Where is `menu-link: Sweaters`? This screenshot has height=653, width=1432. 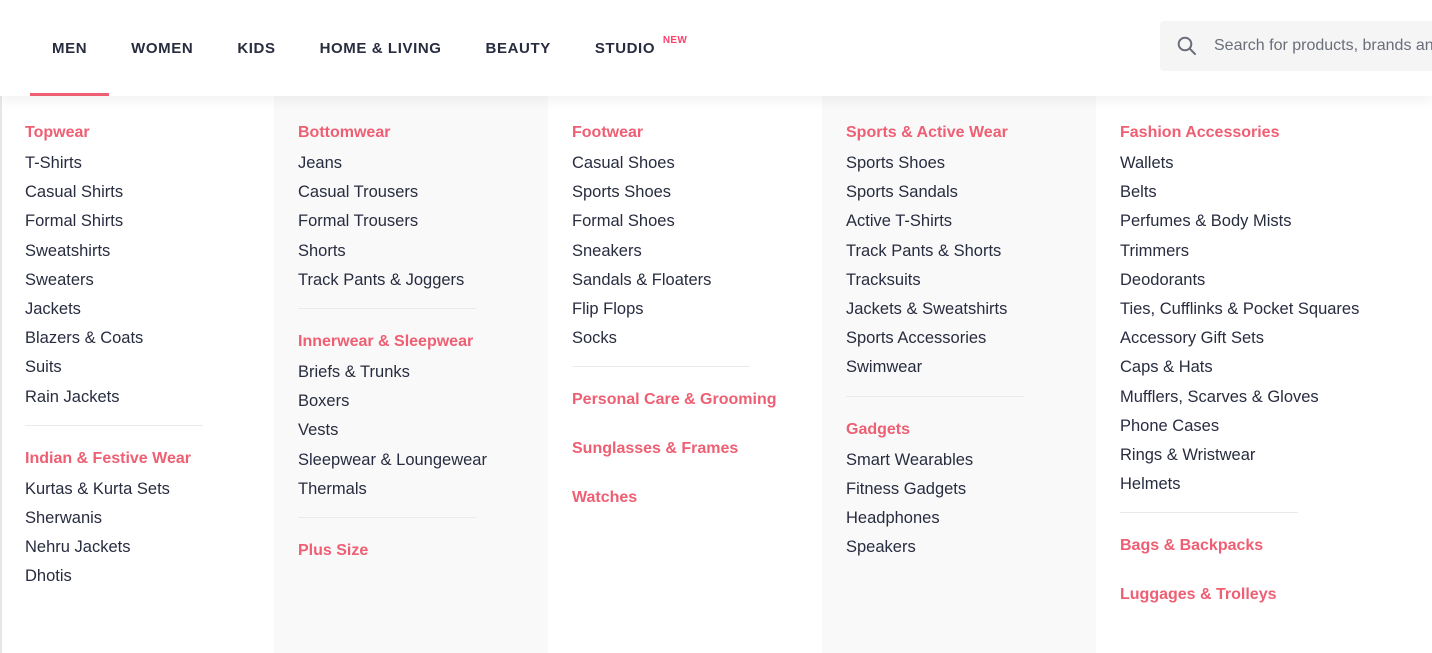 menu-link: Sweaters is located at coordinates (149, 280).